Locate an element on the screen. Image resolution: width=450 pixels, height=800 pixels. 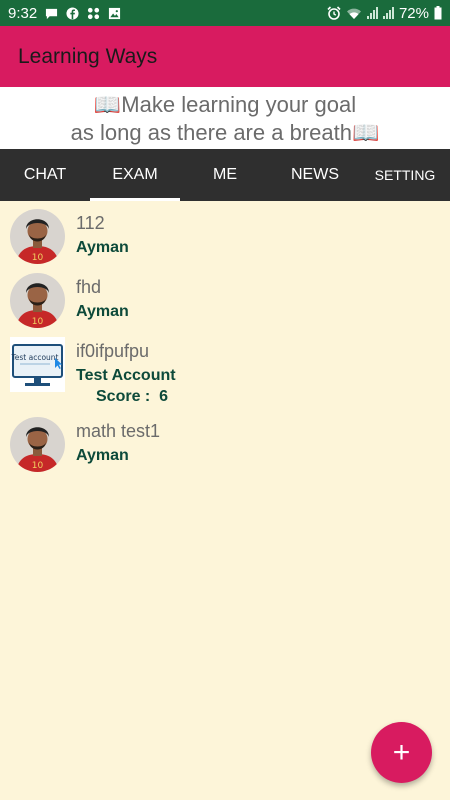
tab-me: ME is located at coordinates (225, 175).